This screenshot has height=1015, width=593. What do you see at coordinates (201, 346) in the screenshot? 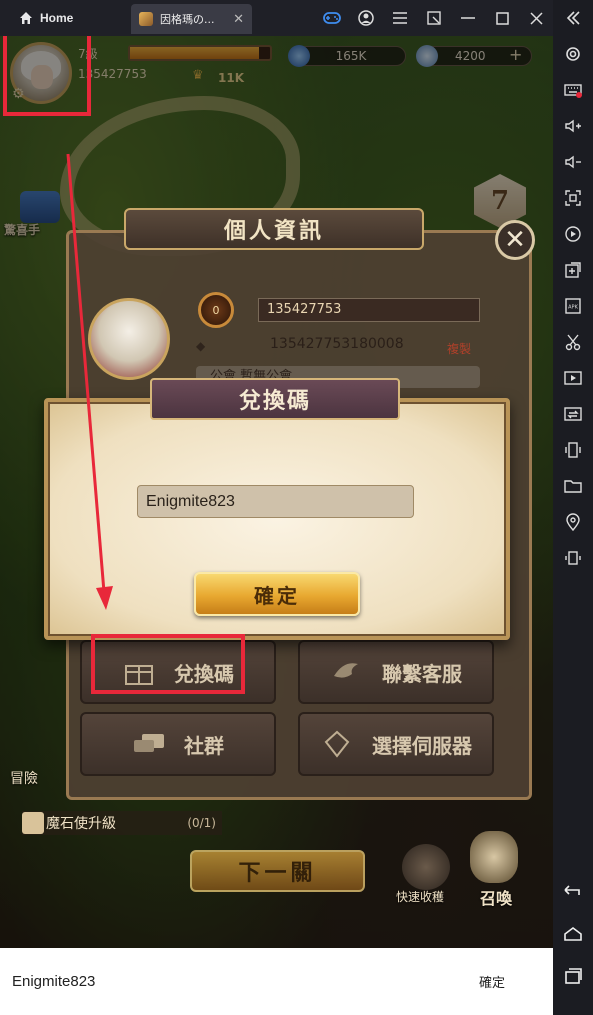
I see `diamond-icon: ◆` at bounding box center [201, 346].